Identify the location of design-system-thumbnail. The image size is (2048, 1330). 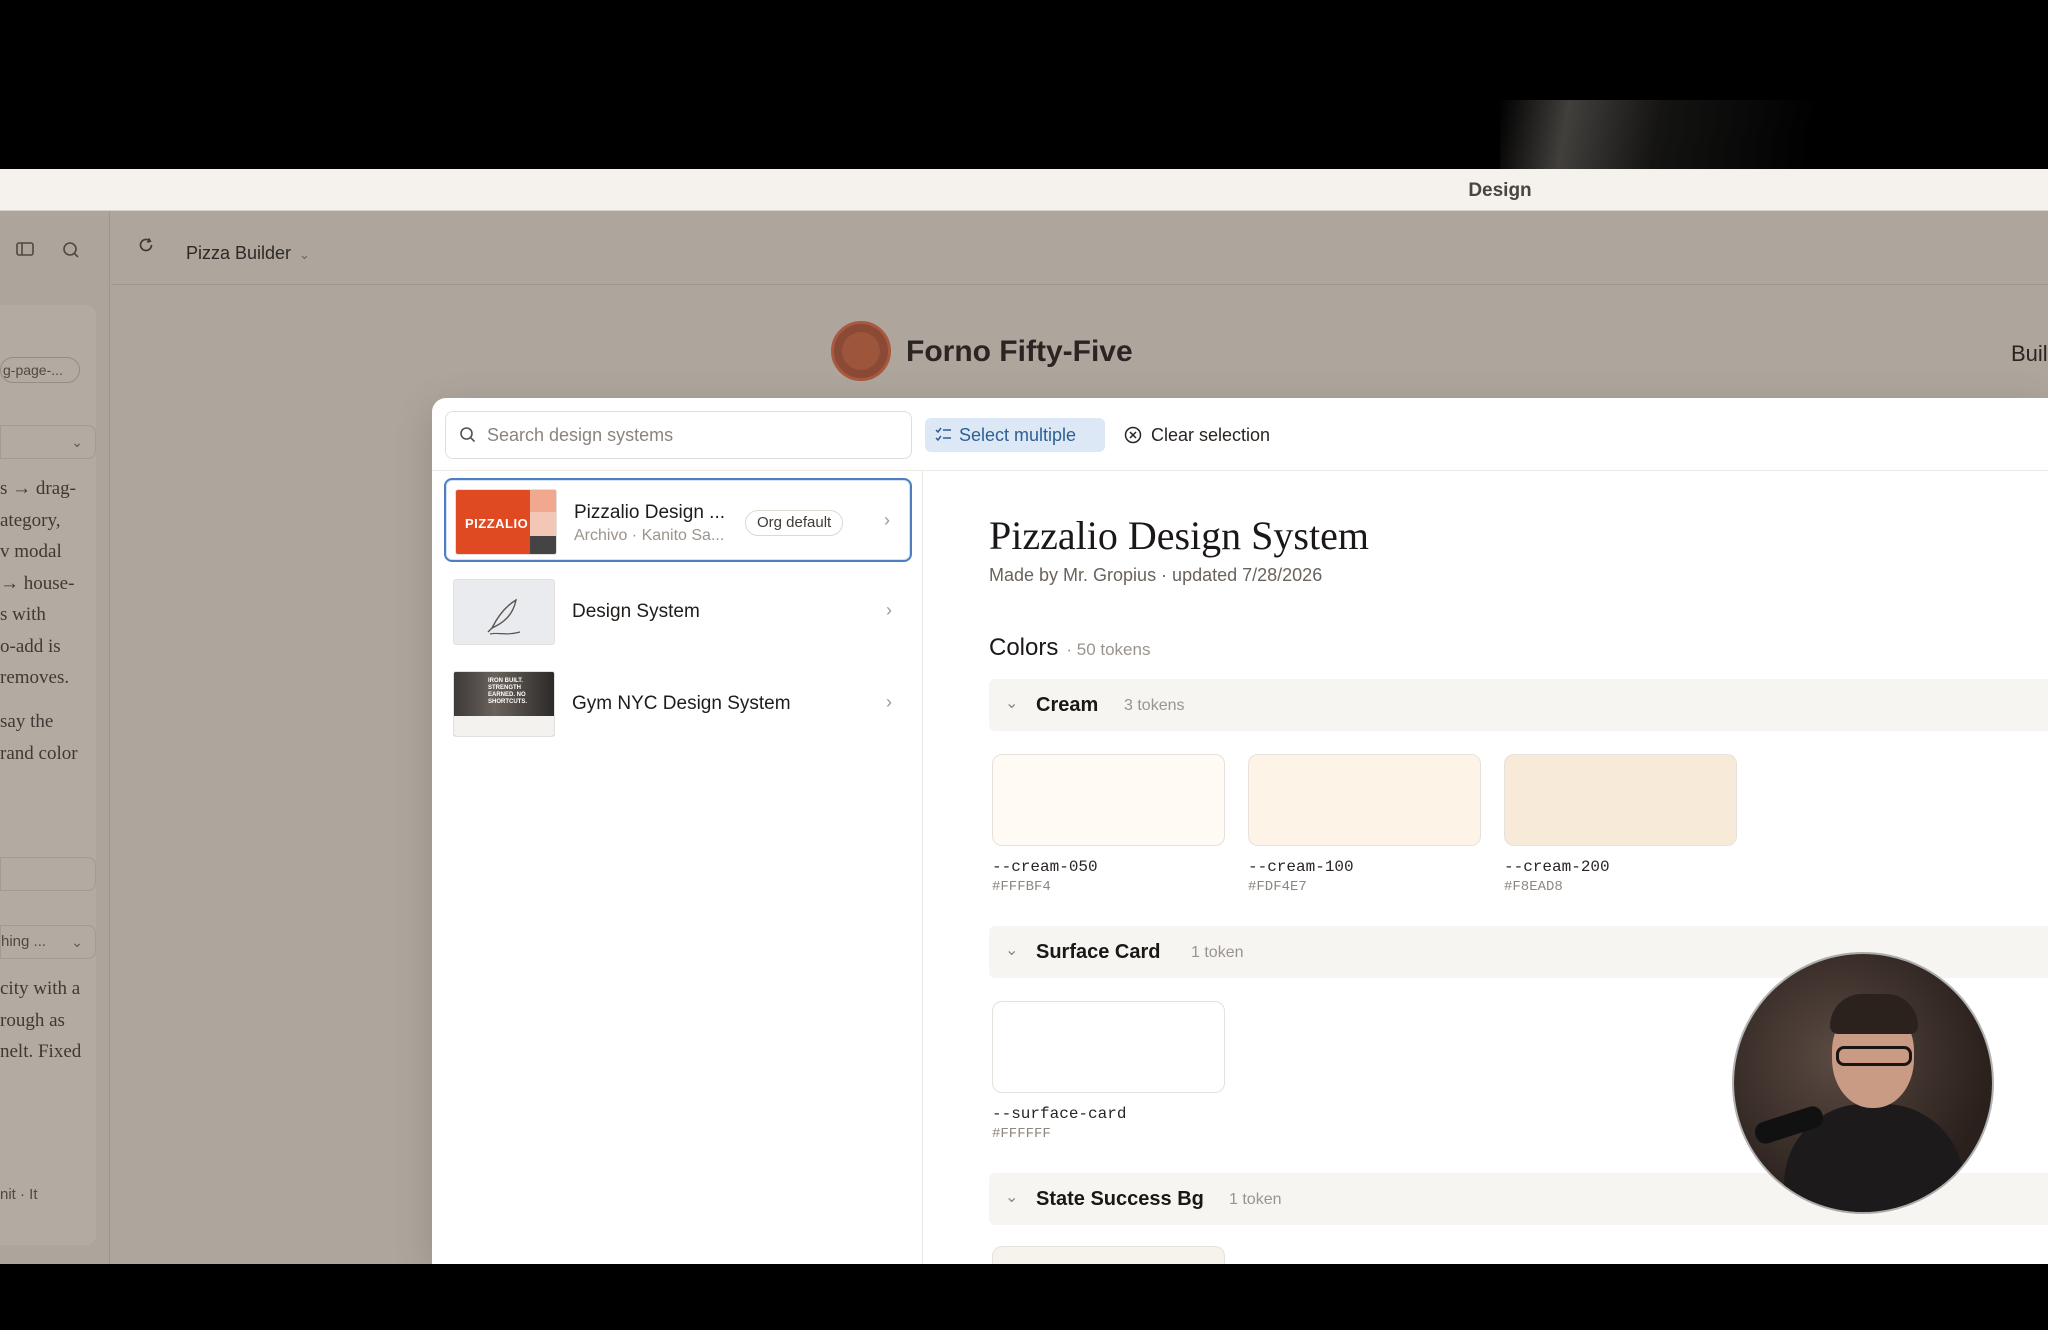
(504, 612).